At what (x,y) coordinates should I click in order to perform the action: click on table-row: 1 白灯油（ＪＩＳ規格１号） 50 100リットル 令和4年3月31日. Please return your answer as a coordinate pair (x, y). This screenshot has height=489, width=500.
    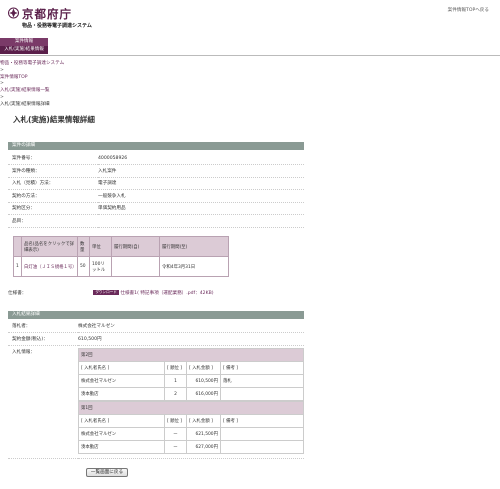
    Looking at the image, I should click on (121, 266).